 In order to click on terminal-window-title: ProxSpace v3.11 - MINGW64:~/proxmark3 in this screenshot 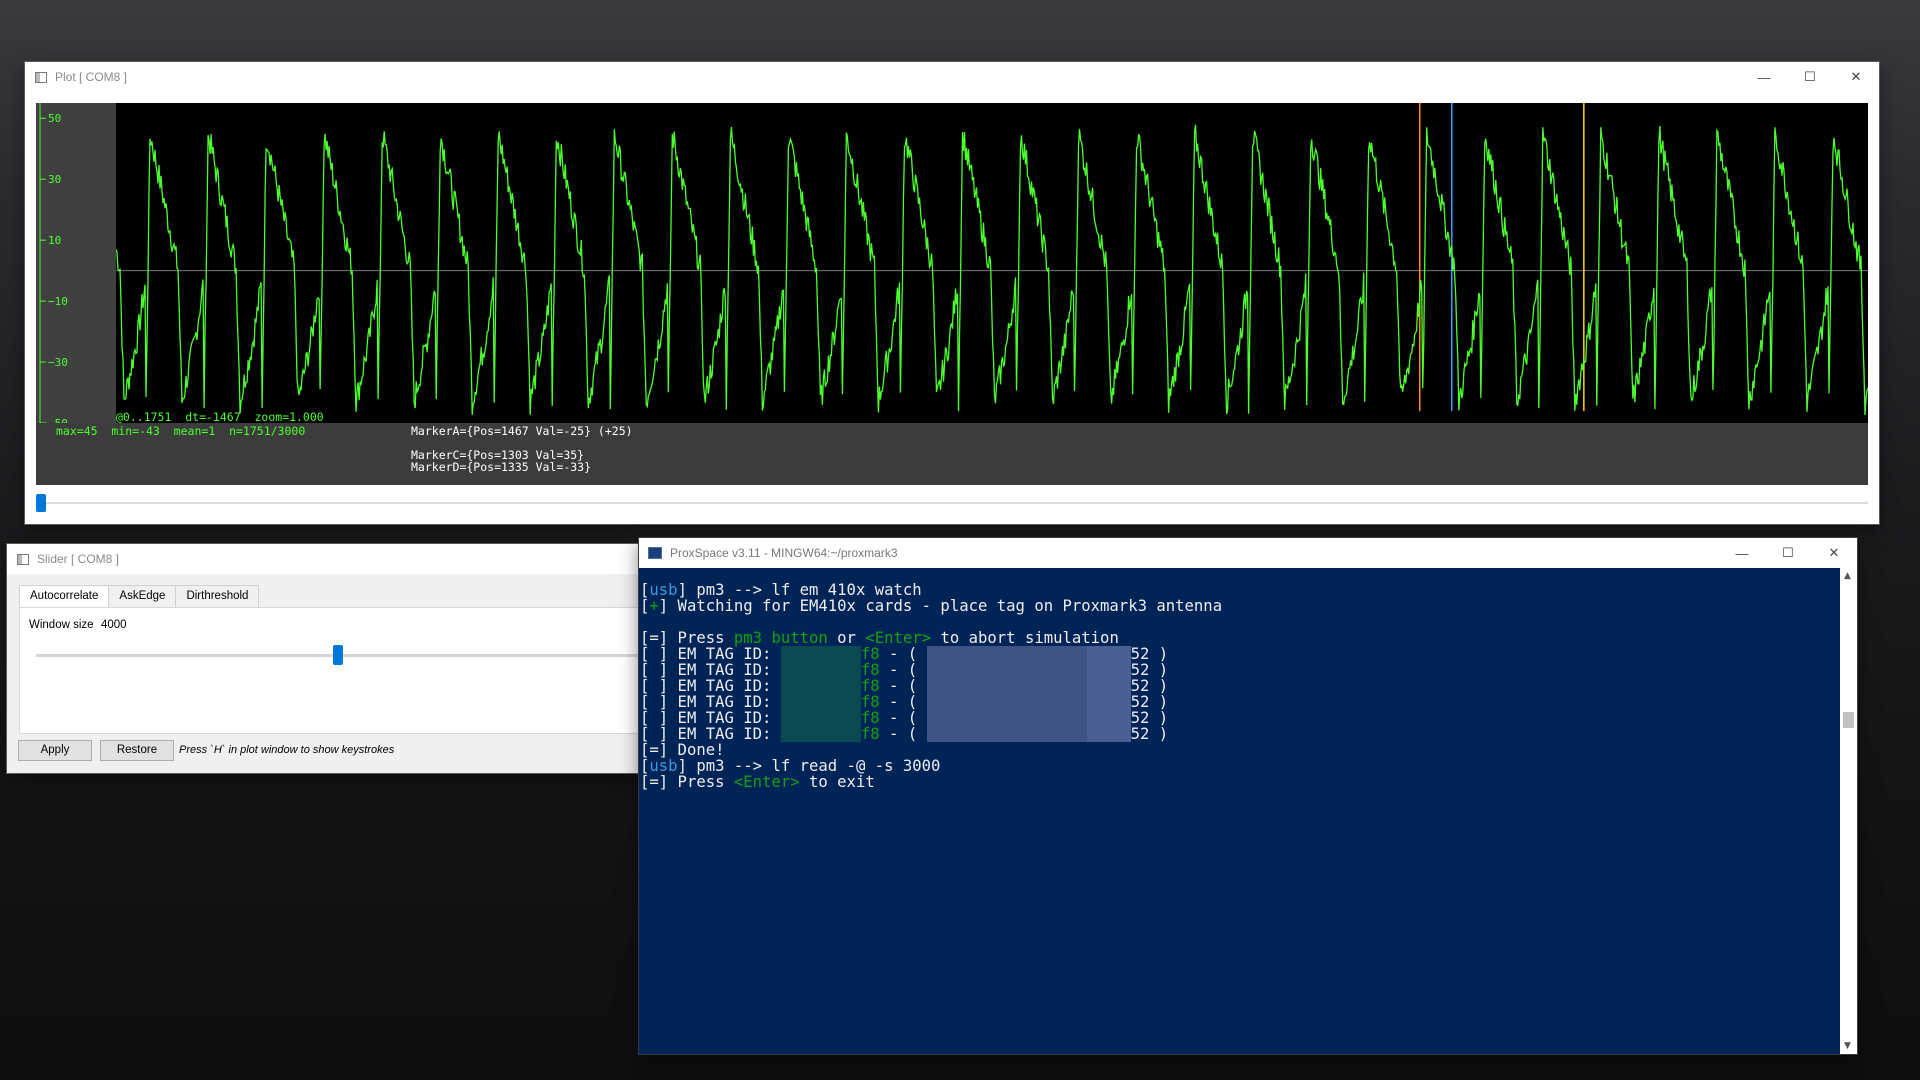, I will do `click(784, 553)`.